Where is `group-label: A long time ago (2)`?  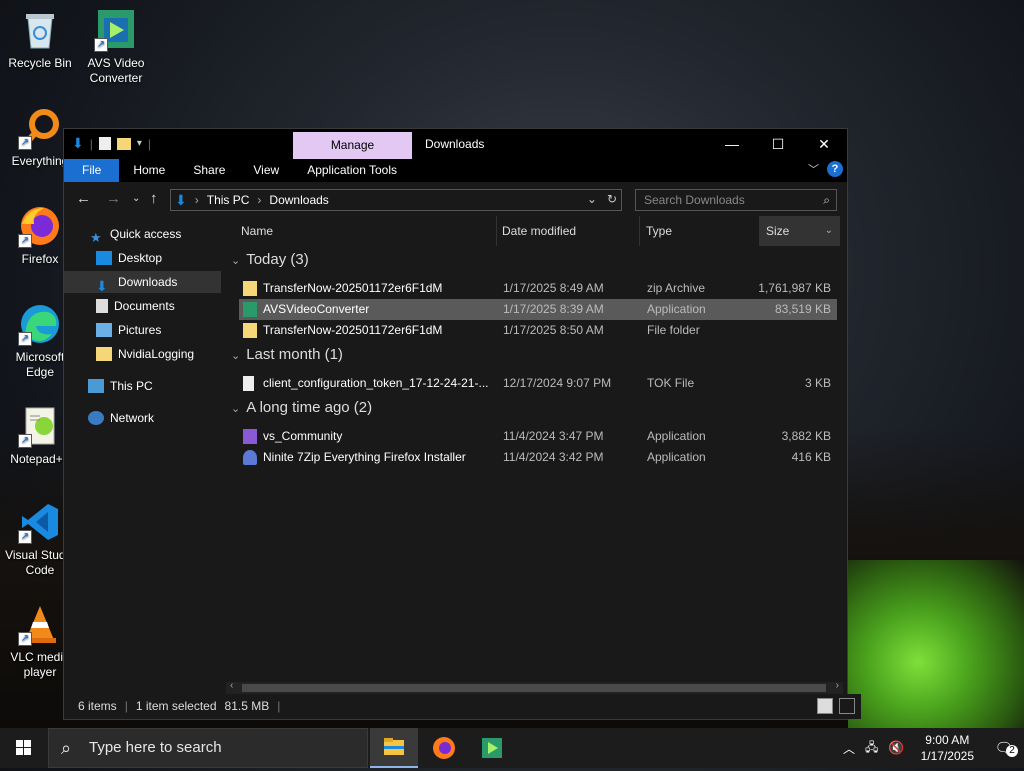
group-label: A long time ago (2) is located at coordinates (309, 407).